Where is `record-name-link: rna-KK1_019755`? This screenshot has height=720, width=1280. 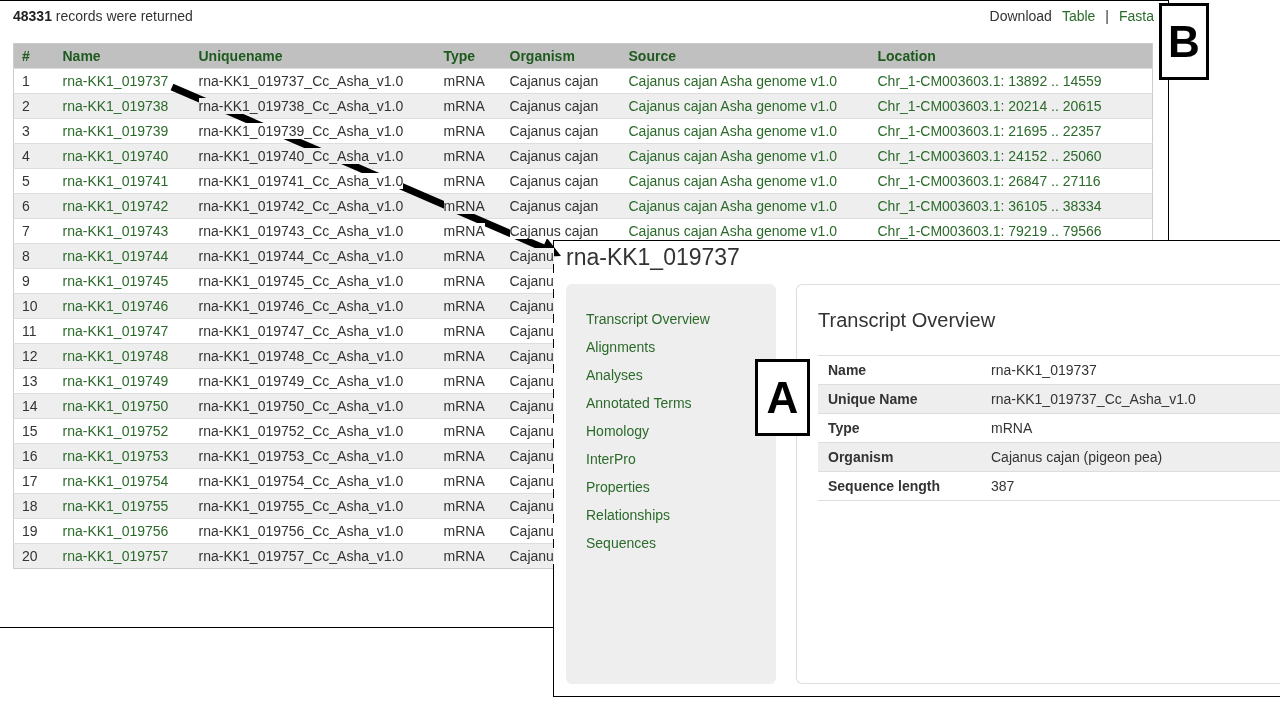 record-name-link: rna-KK1_019755 is located at coordinates (115, 506).